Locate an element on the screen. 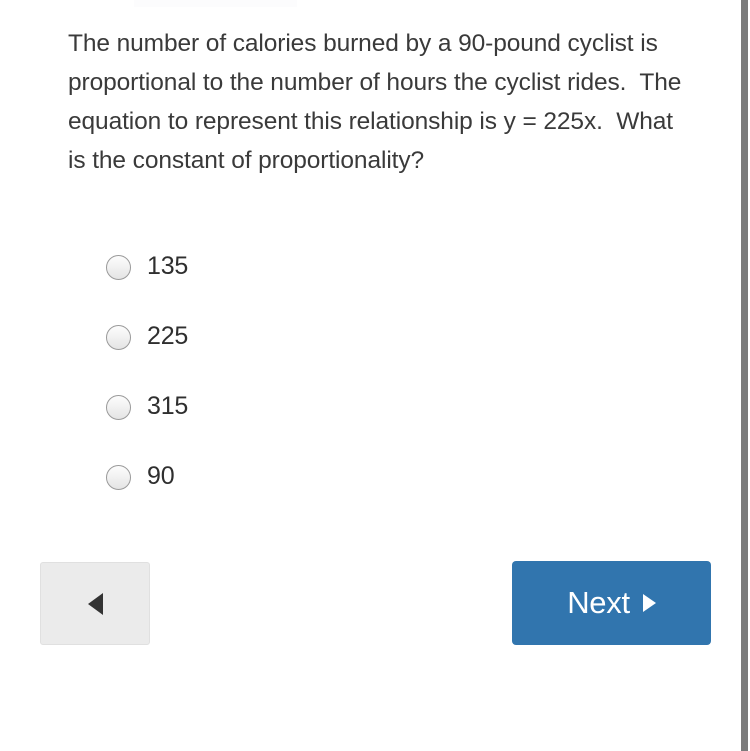 Image resolution: width=750 pixels, height=751 pixels. triangle-left-icon is located at coordinates (95, 603).